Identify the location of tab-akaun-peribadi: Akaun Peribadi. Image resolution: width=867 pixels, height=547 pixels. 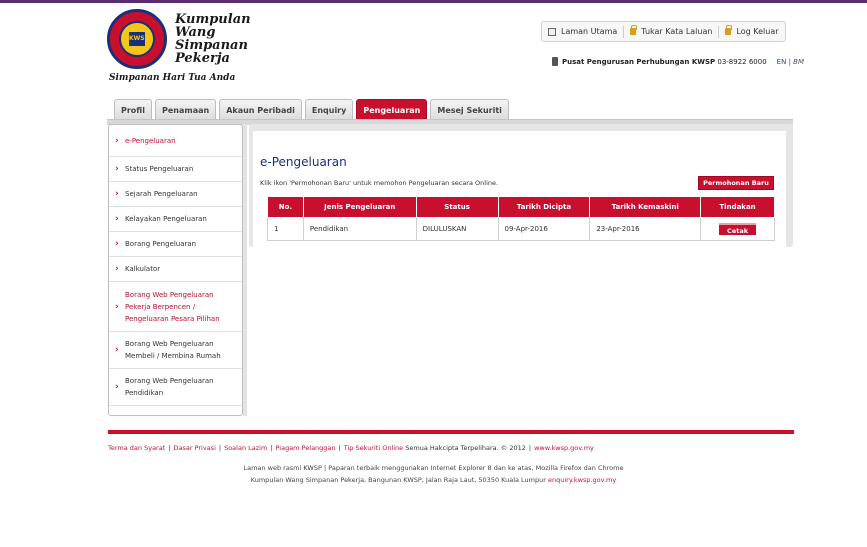
(260, 109).